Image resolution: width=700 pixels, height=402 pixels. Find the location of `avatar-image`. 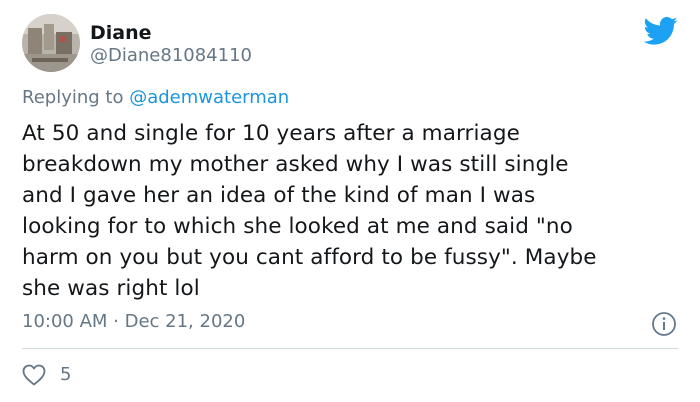

avatar-image is located at coordinates (51, 43).